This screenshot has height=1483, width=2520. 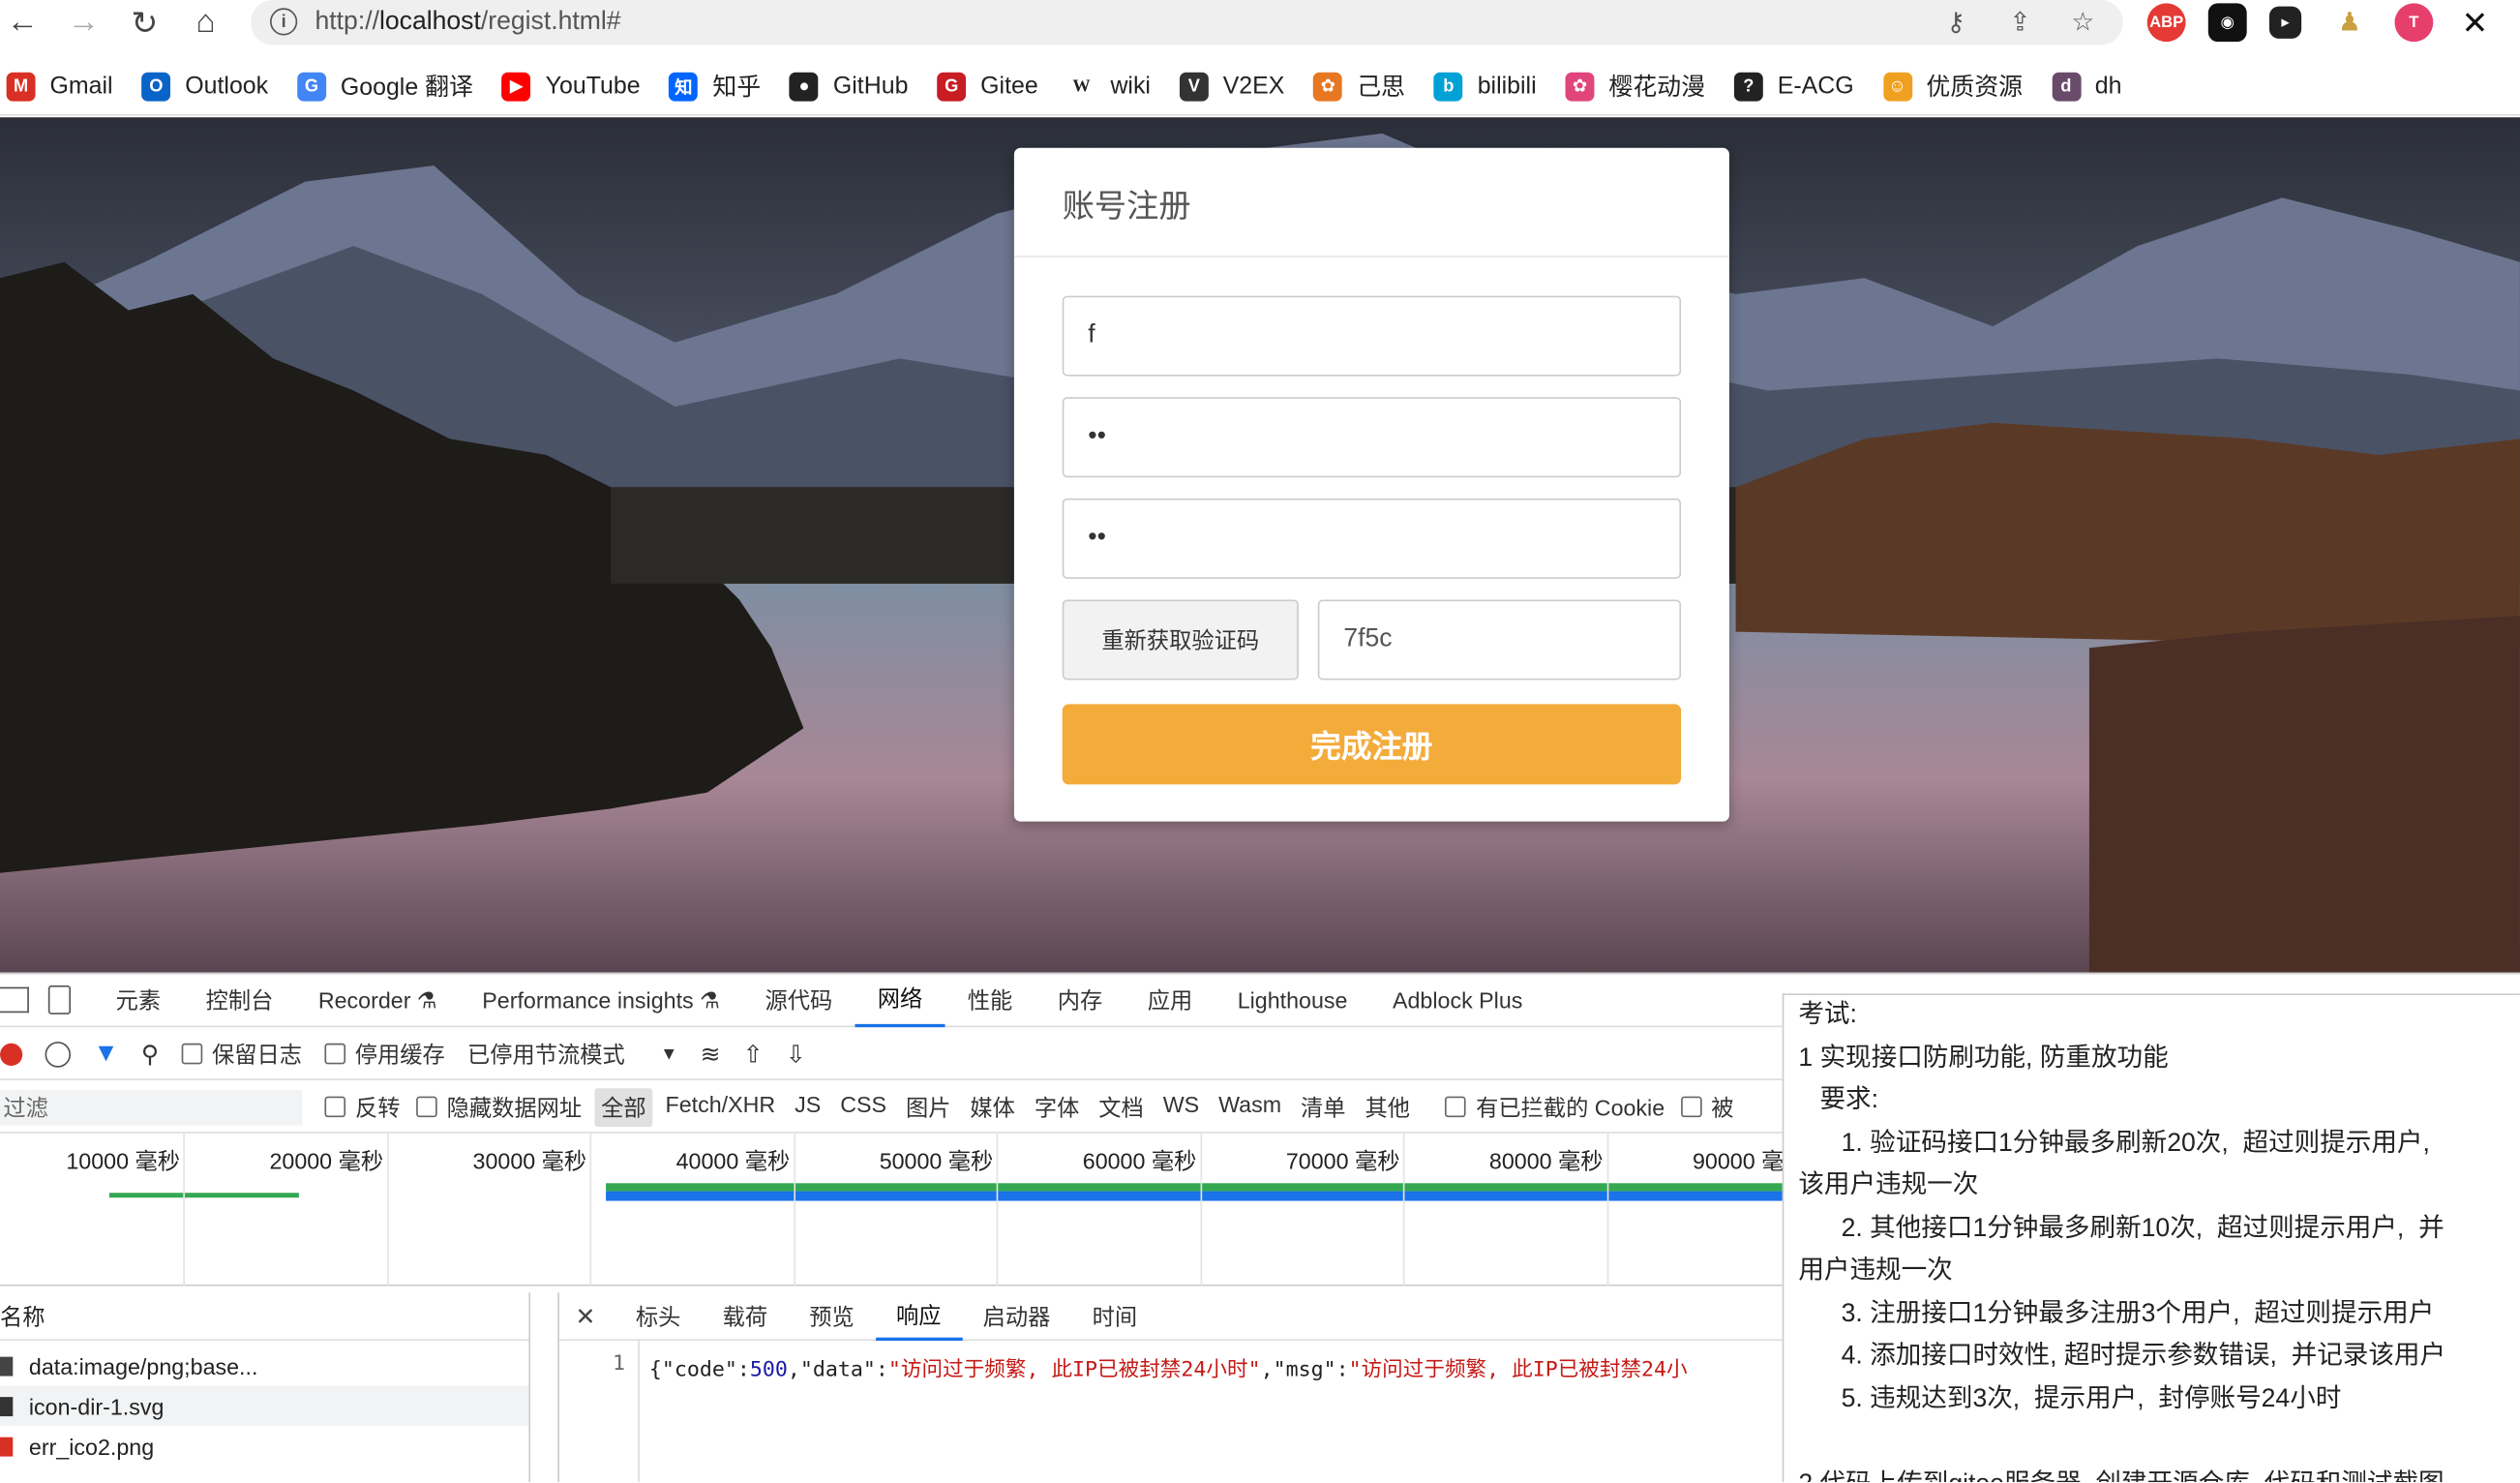 I want to click on filter-type-button: 全部, so click(x=624, y=1107).